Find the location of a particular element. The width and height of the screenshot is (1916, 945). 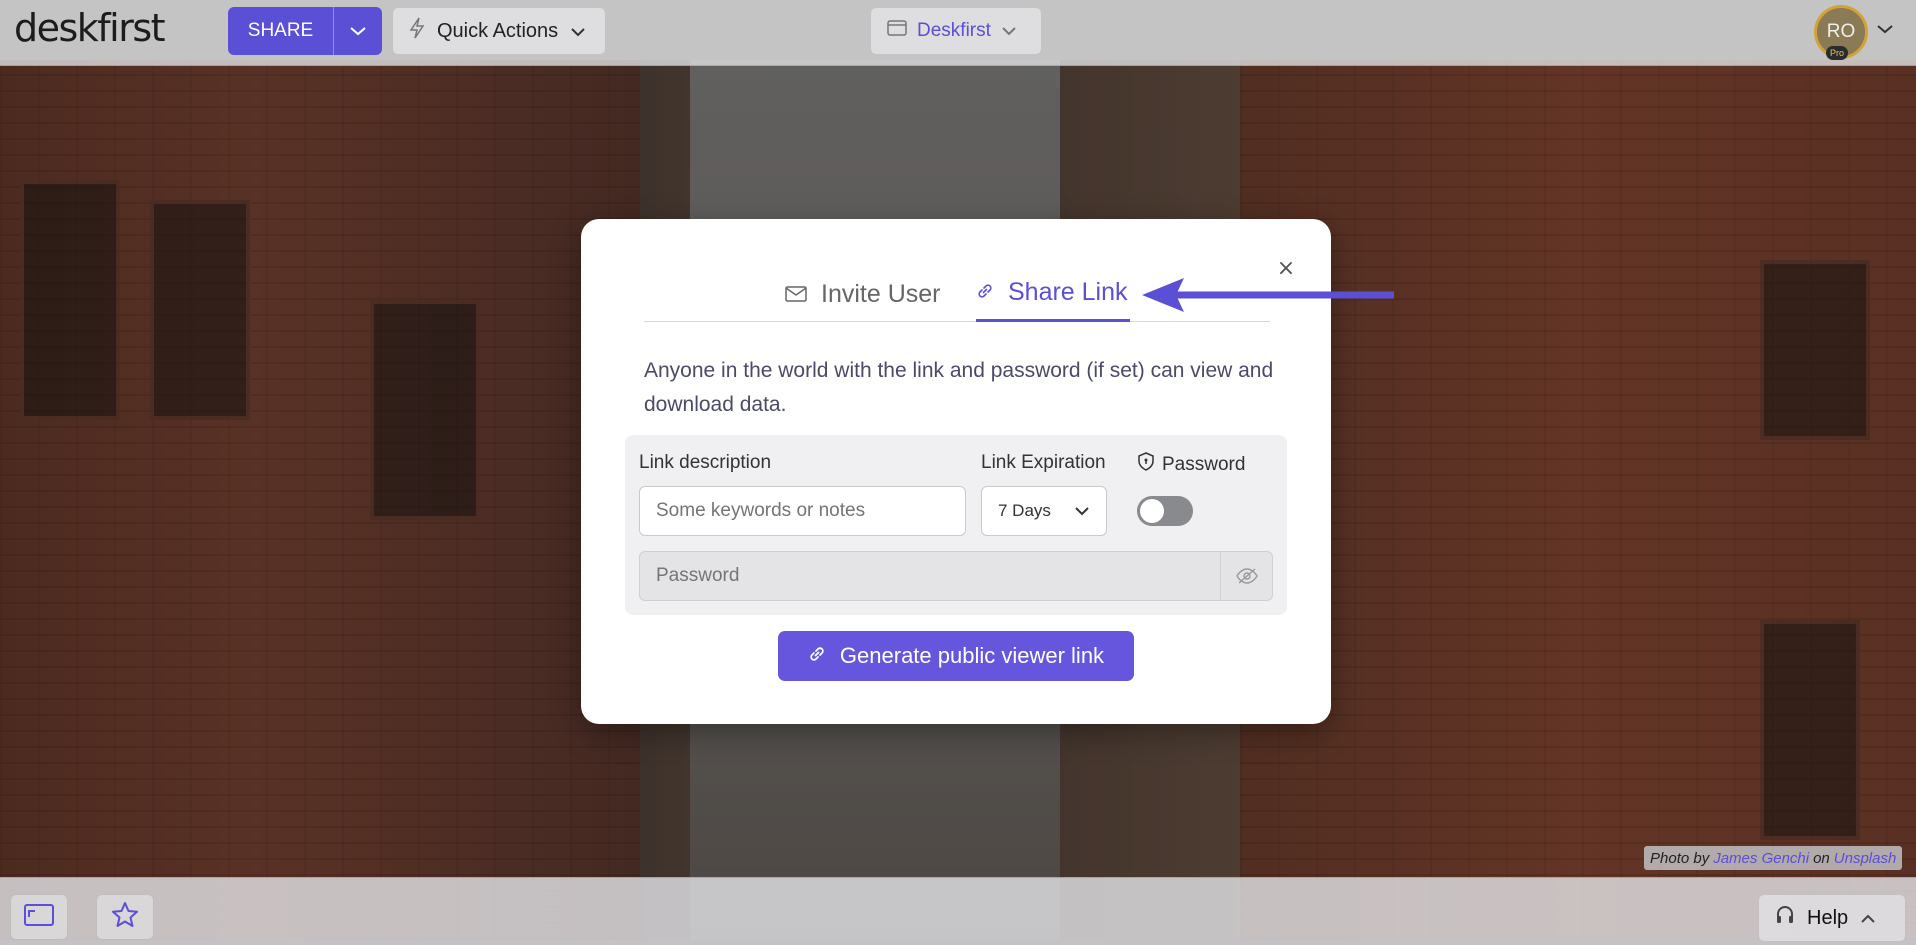

tab-share-link-label: Share Link is located at coordinates (1068, 292).